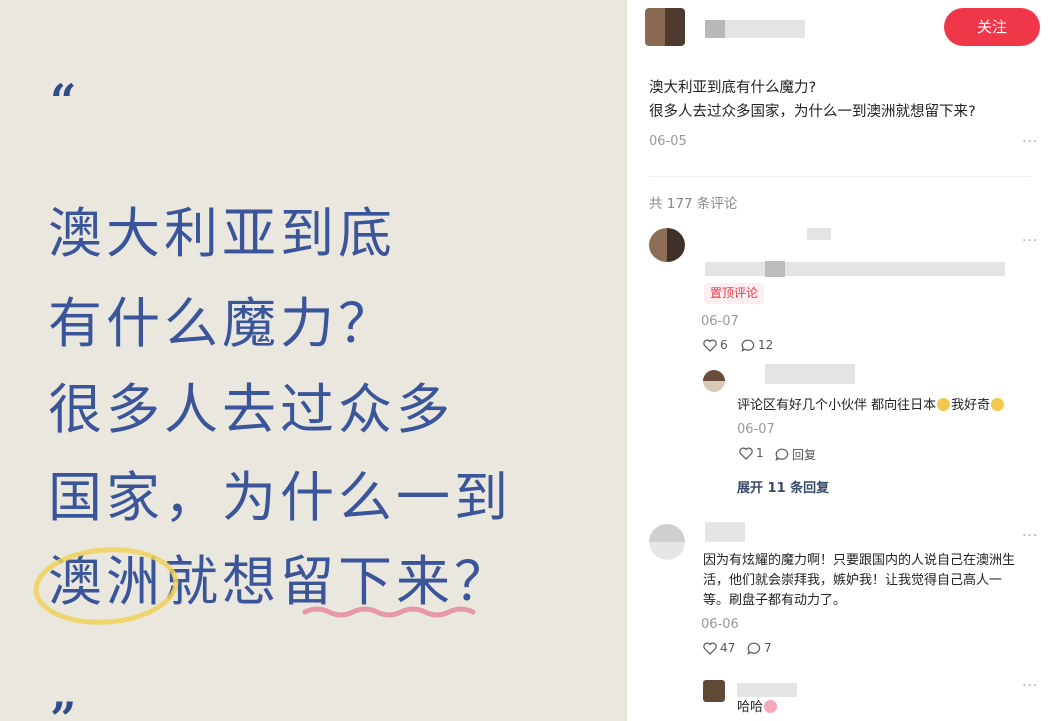 This screenshot has width=1048, height=721. What do you see at coordinates (757, 708) in the screenshot?
I see `reply-2-text: 哈哈` at bounding box center [757, 708].